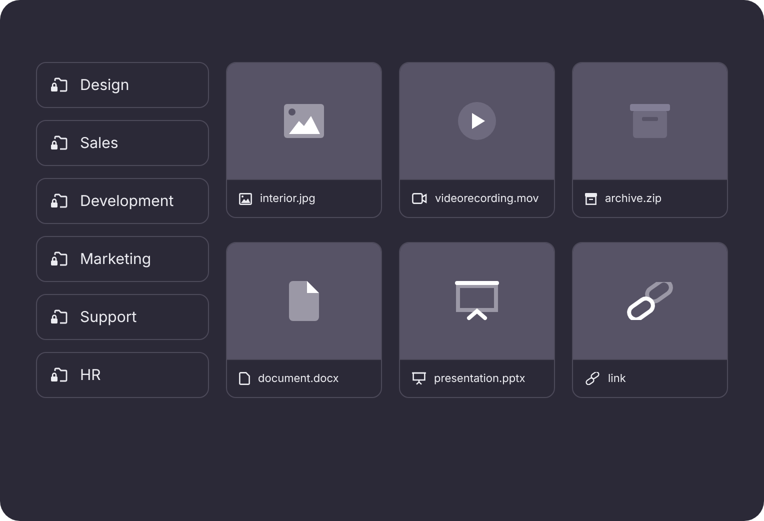  I want to click on file-name: interior.jpg, so click(288, 198).